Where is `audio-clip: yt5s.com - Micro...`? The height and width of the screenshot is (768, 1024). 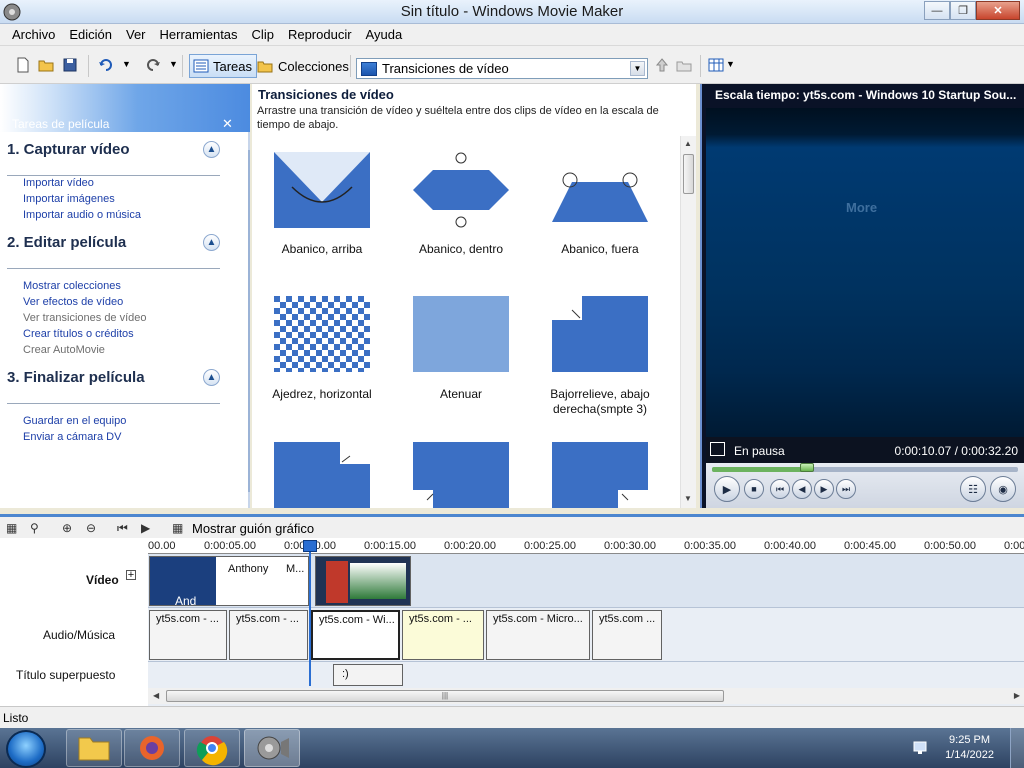 audio-clip: yt5s.com - Micro... is located at coordinates (538, 635).